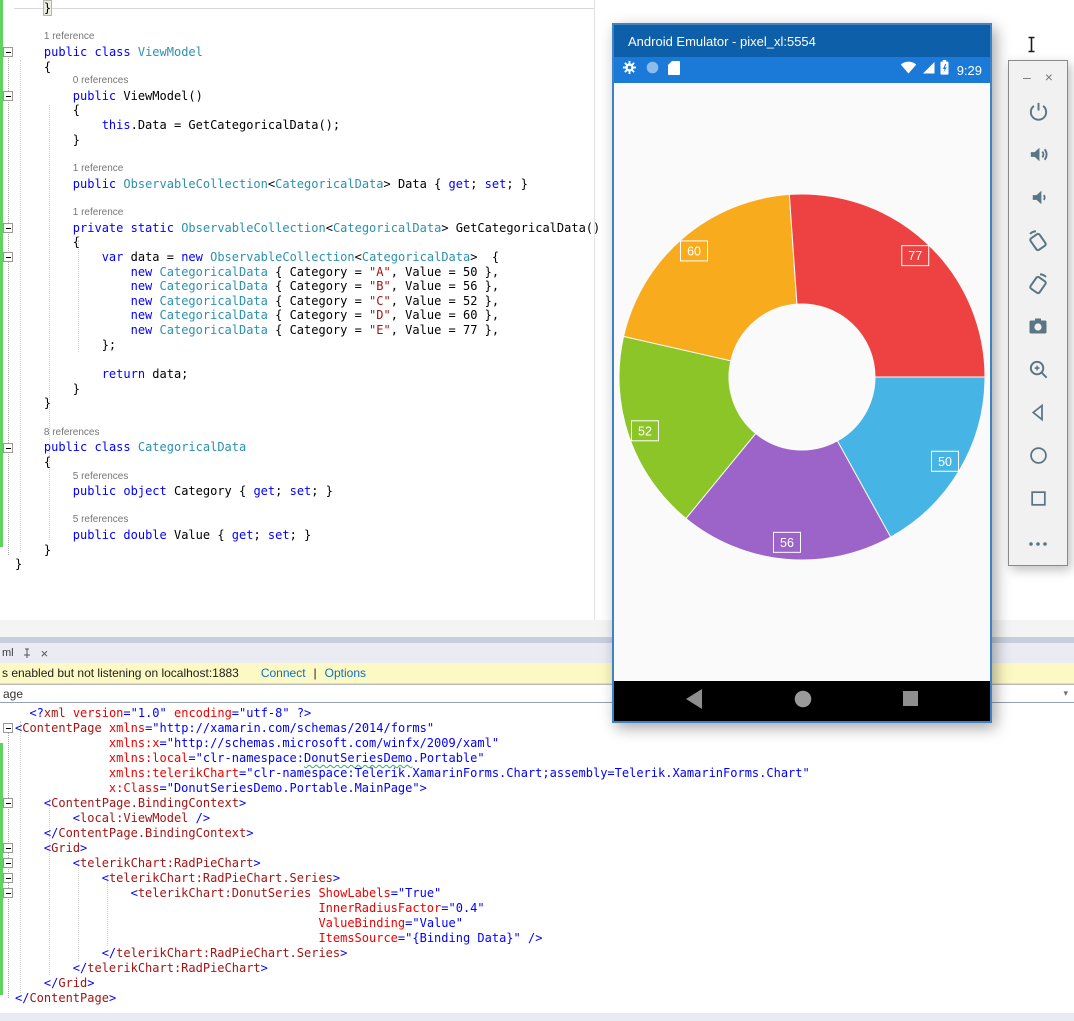 The image size is (1074, 1021). I want to click on codelens-indicator: 8 references, so click(307, 433).